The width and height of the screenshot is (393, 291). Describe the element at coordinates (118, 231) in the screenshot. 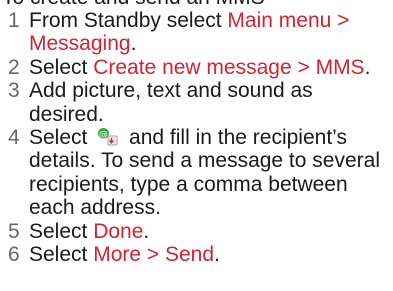

I see `done-link: Done` at that location.